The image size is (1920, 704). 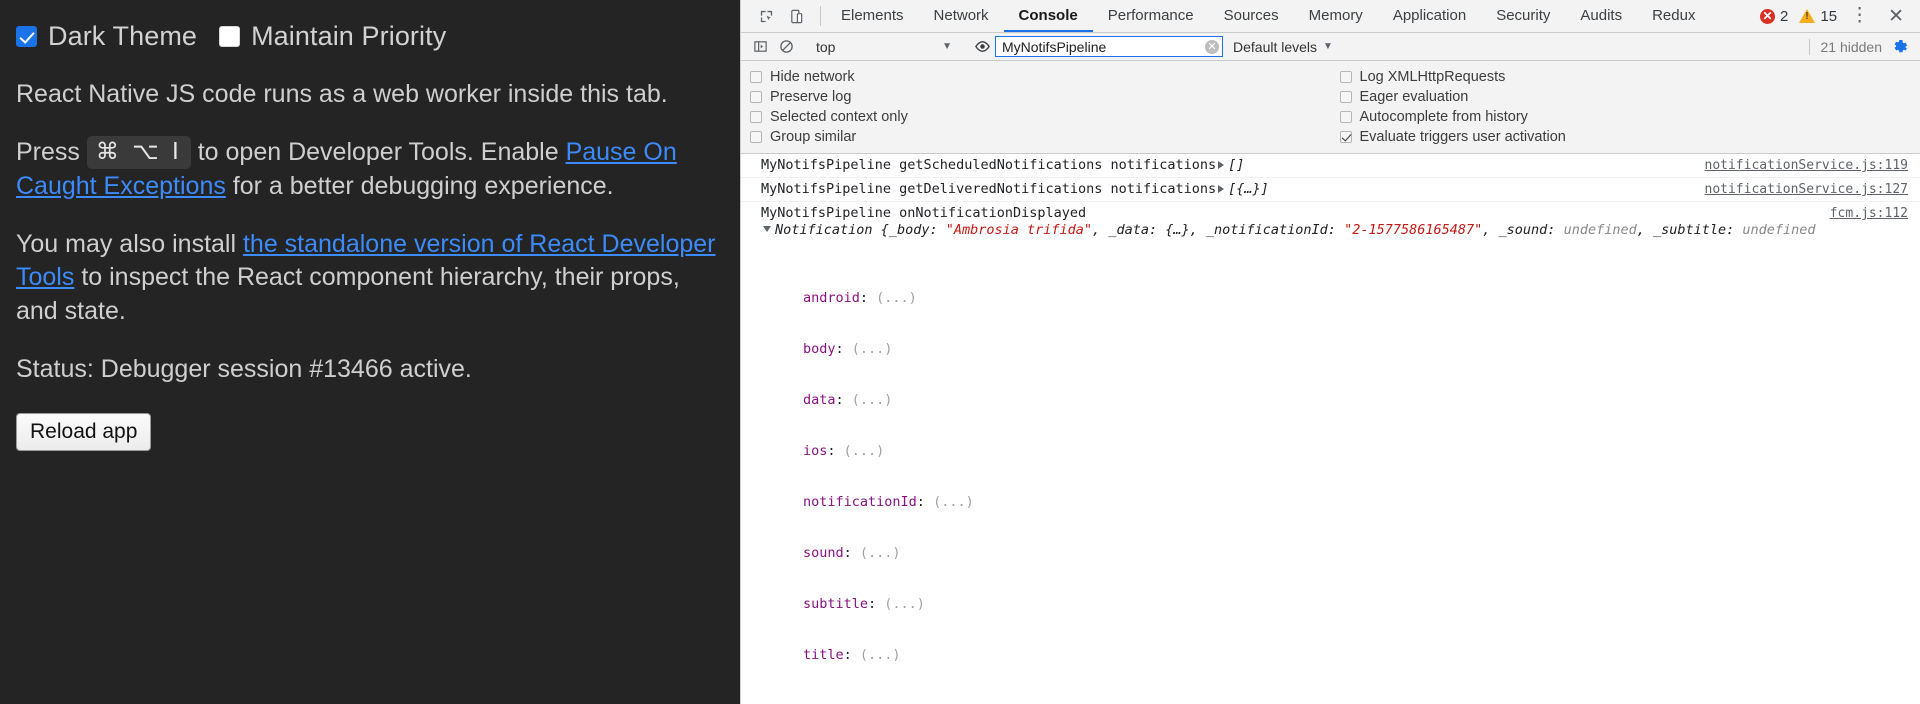 I want to click on source-link: fcm.js:112, so click(x=1868, y=213).